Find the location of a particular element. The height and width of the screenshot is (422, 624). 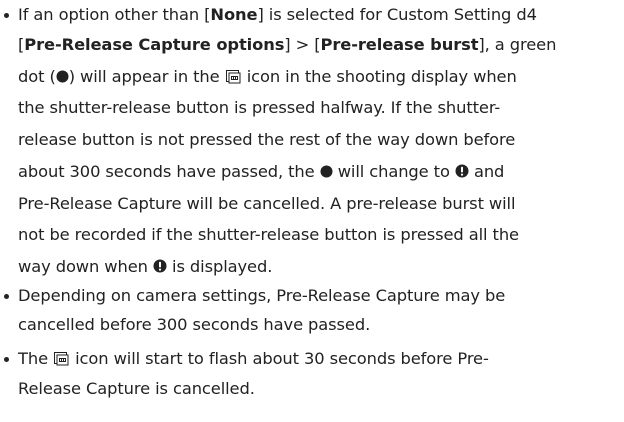

text: ] is selected for Custom Setting d4 is located at coordinates (397, 14).